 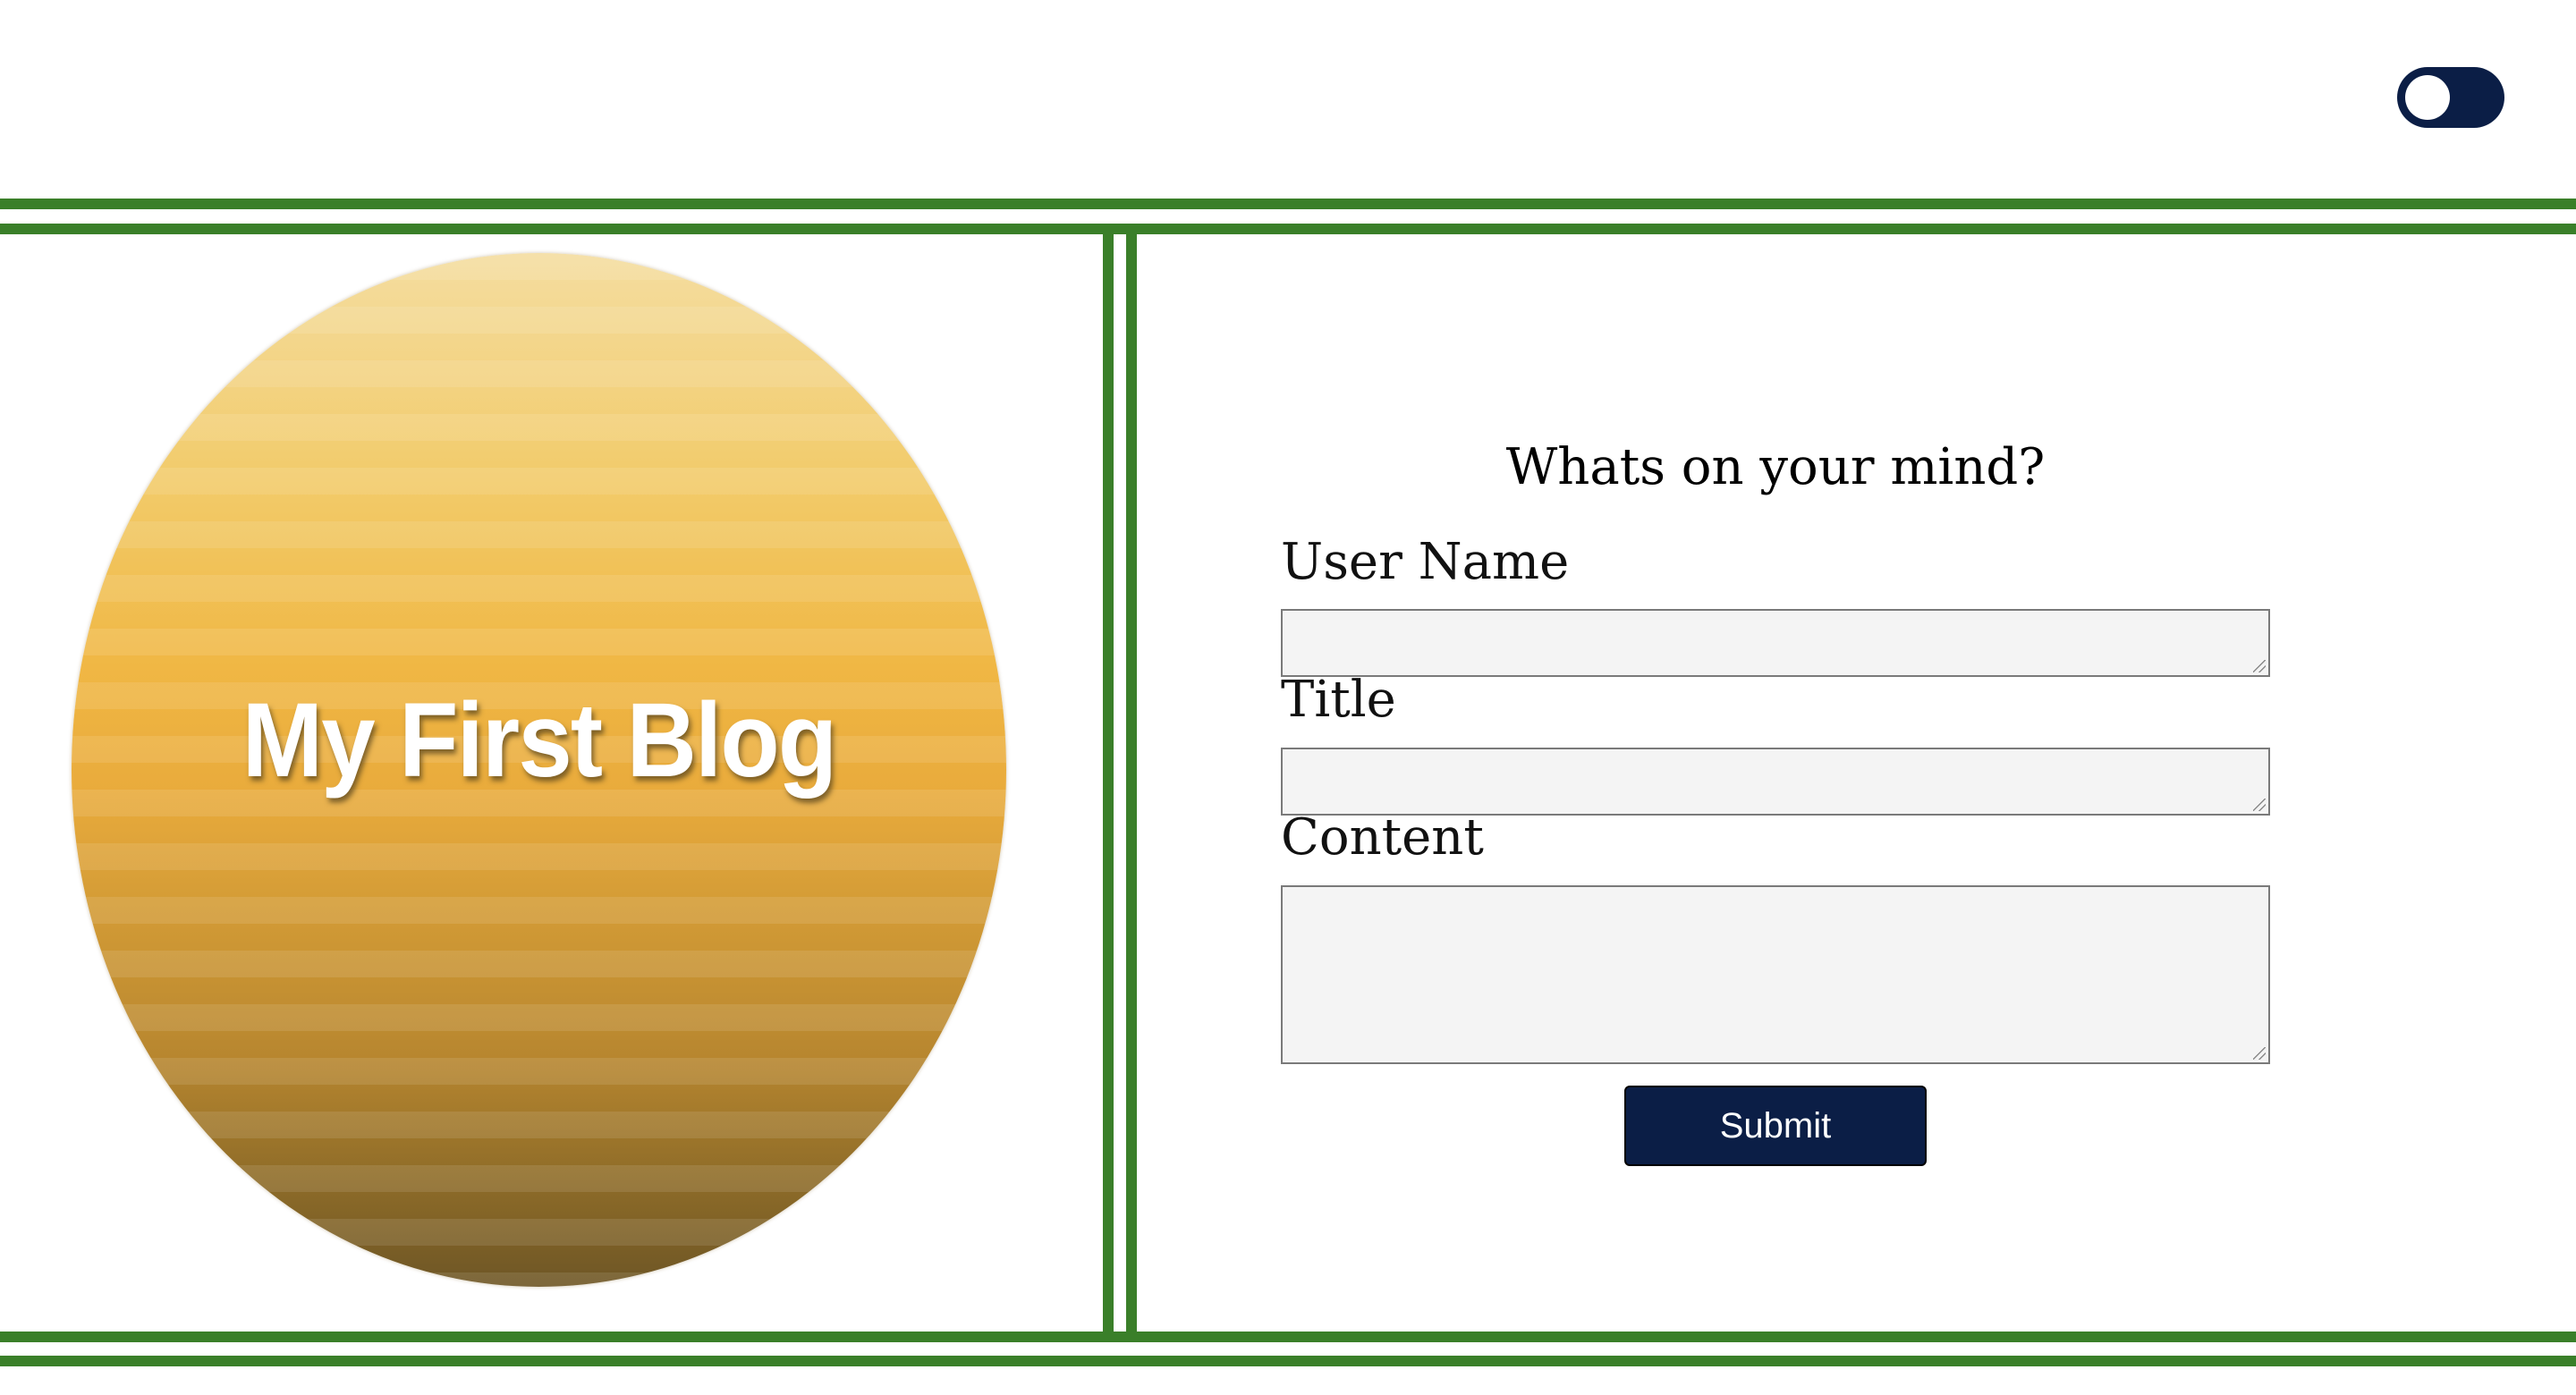 What do you see at coordinates (2427, 97) in the screenshot?
I see `toggle-knob` at bounding box center [2427, 97].